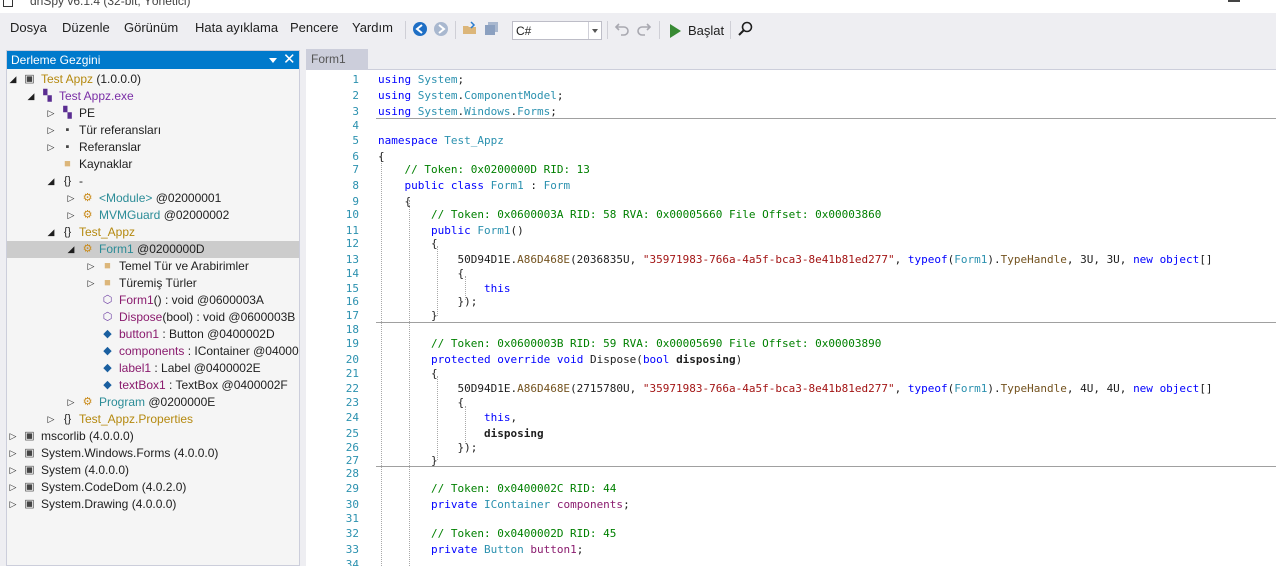 The width and height of the screenshot is (1276, 566). Describe the element at coordinates (314, 27) in the screenshot. I see `menu-window: Pencere` at that location.